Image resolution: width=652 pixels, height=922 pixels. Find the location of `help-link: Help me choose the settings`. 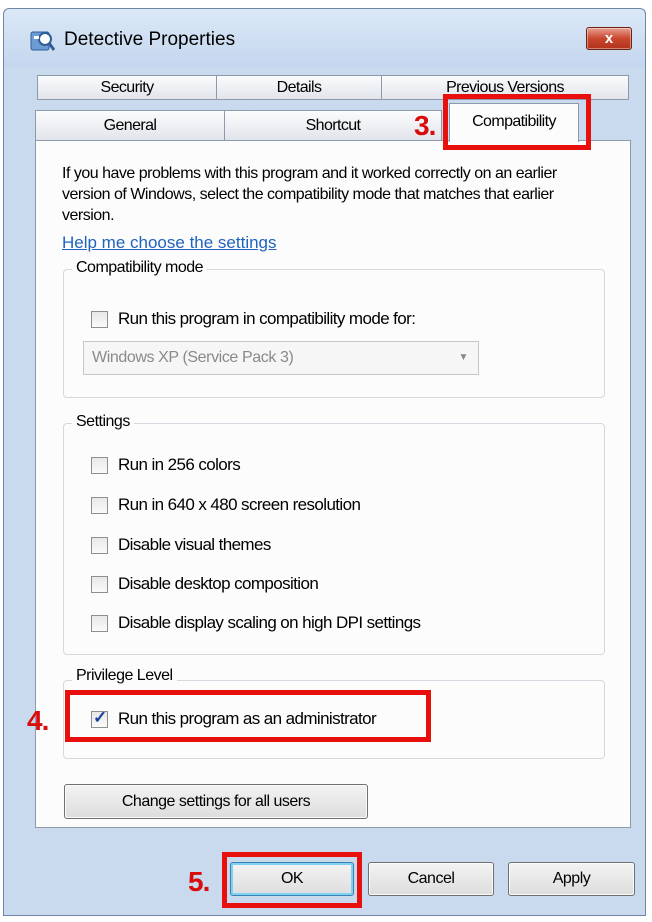

help-link: Help me choose the settings is located at coordinates (169, 243).